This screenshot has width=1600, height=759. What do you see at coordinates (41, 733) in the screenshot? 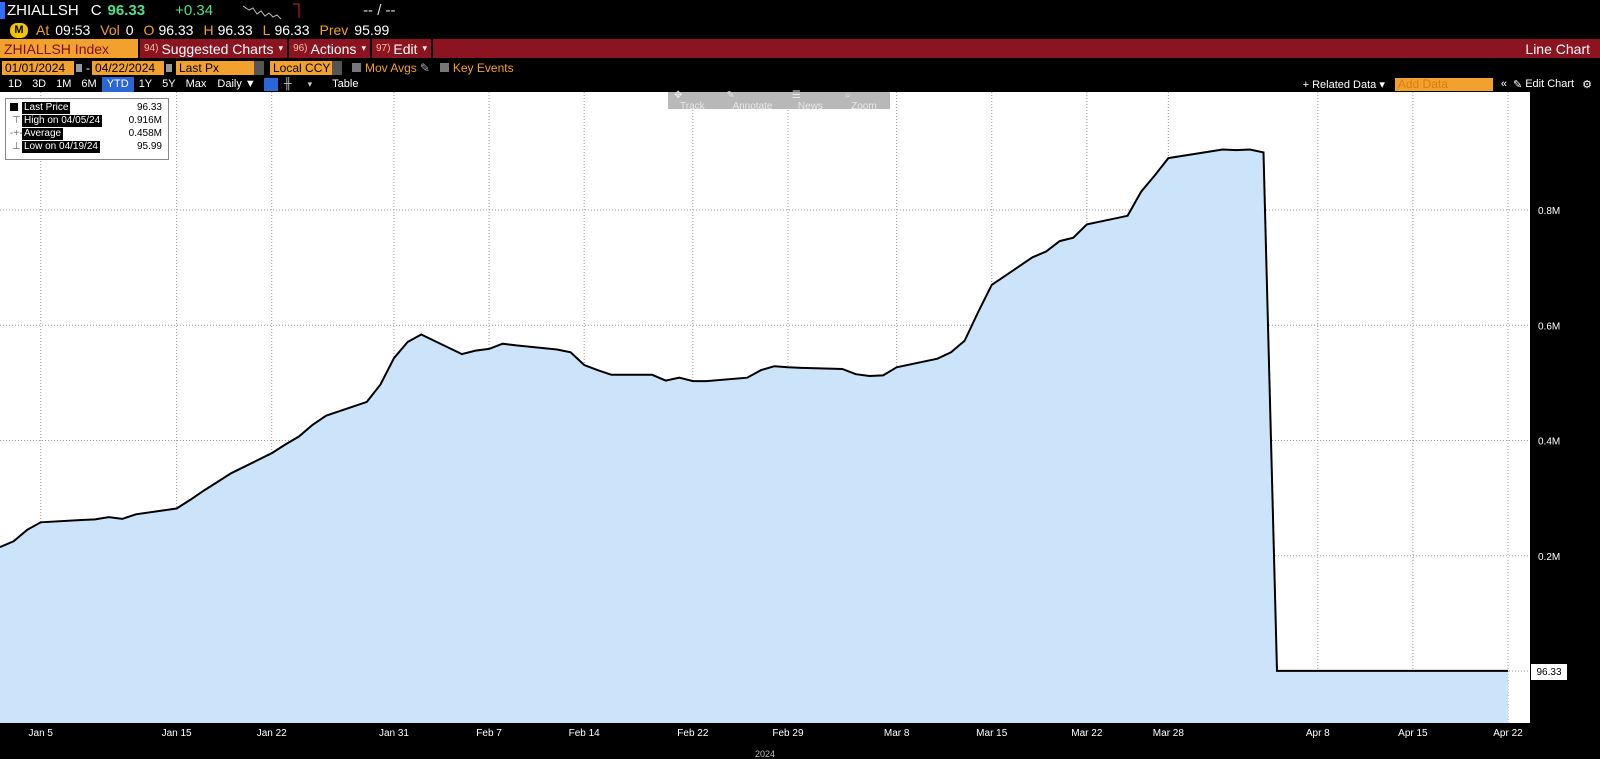
I see `x-tick-label: Jan 5` at bounding box center [41, 733].